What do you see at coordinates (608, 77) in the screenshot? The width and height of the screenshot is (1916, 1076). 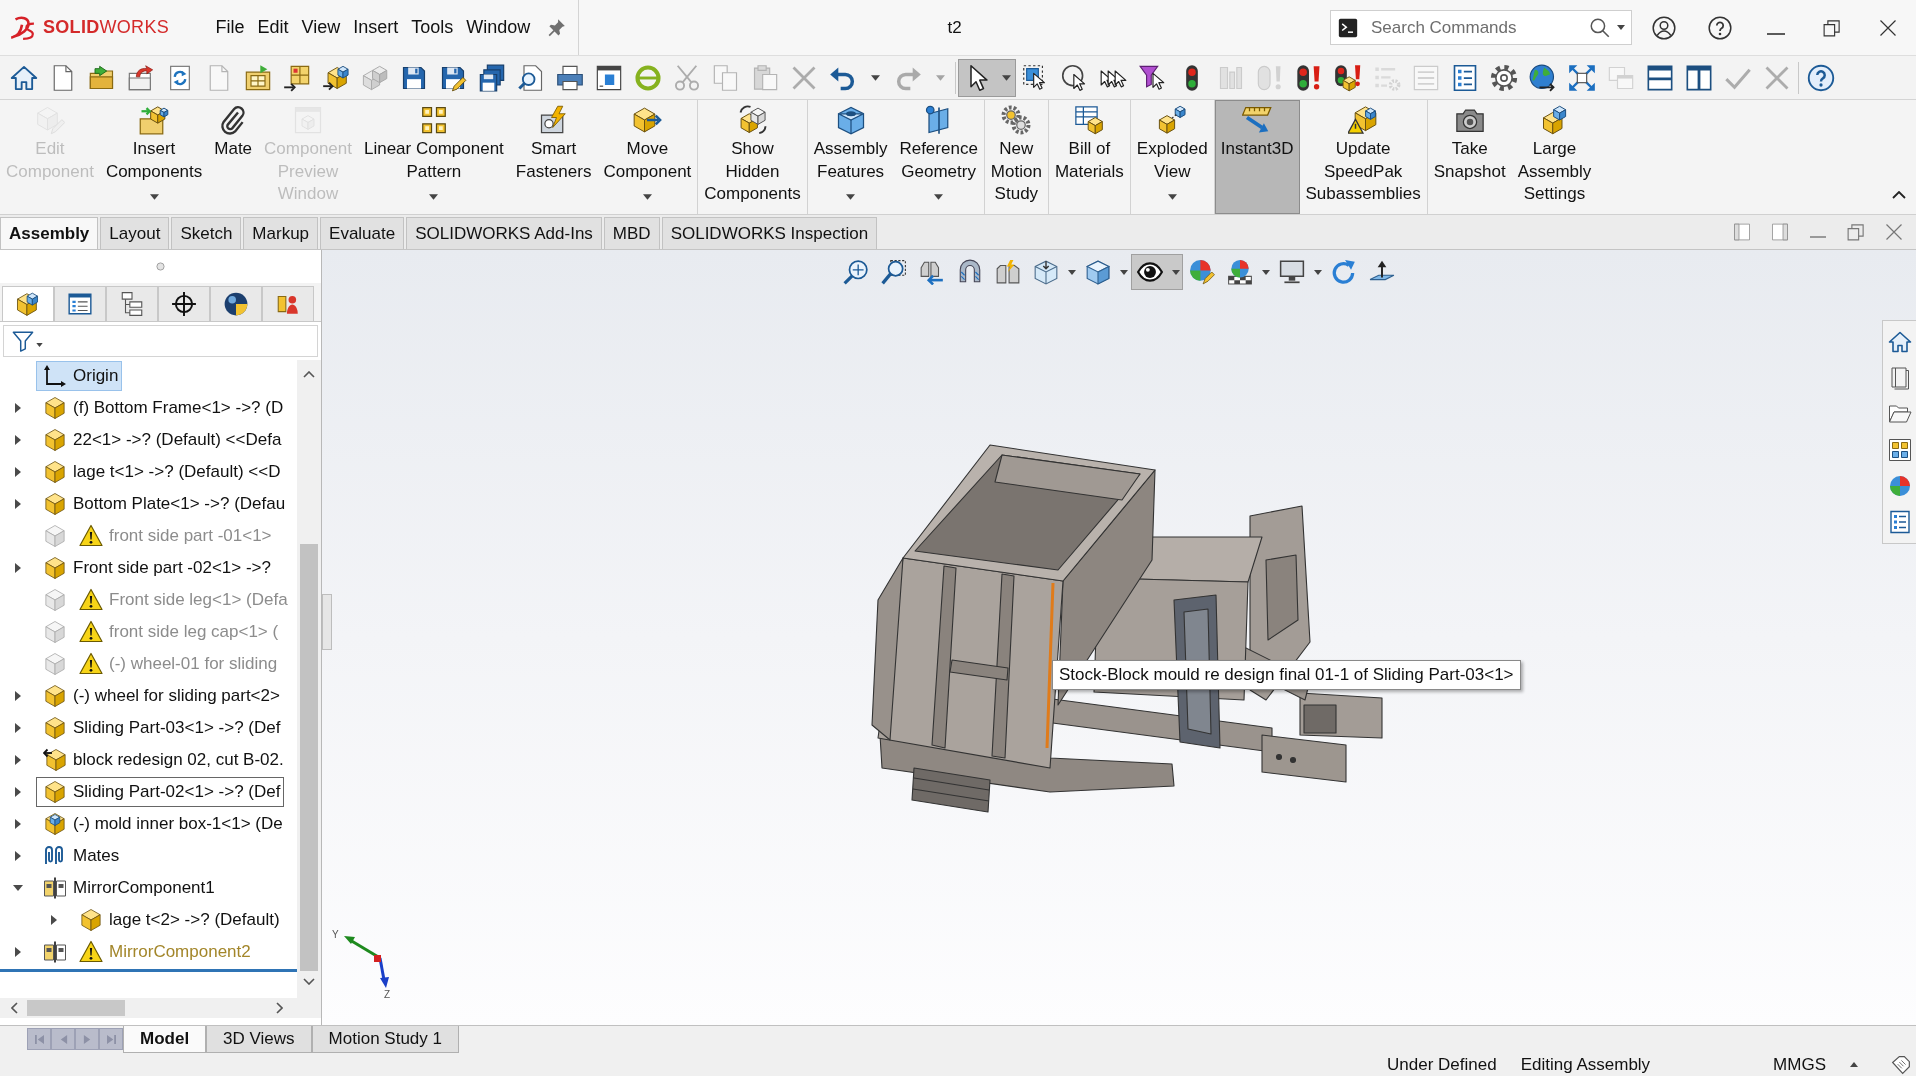 I see `window-icon` at bounding box center [608, 77].